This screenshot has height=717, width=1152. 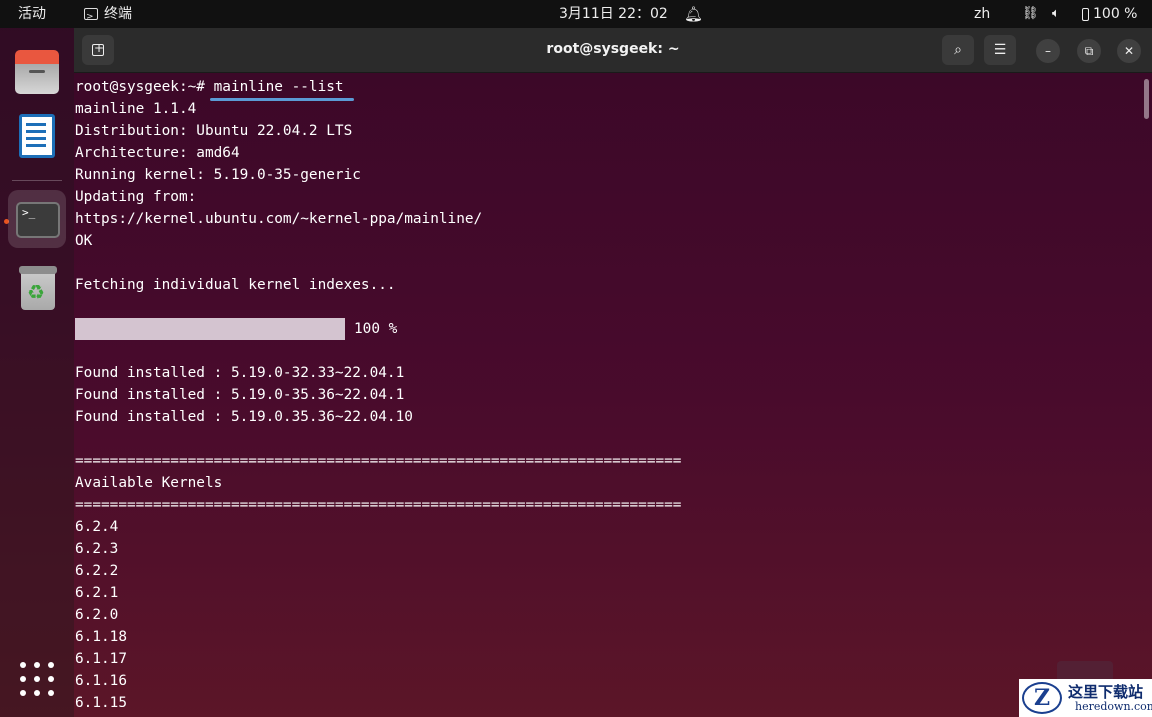 I want to click on terminal-line: Architecture: amd64, so click(x=157, y=153).